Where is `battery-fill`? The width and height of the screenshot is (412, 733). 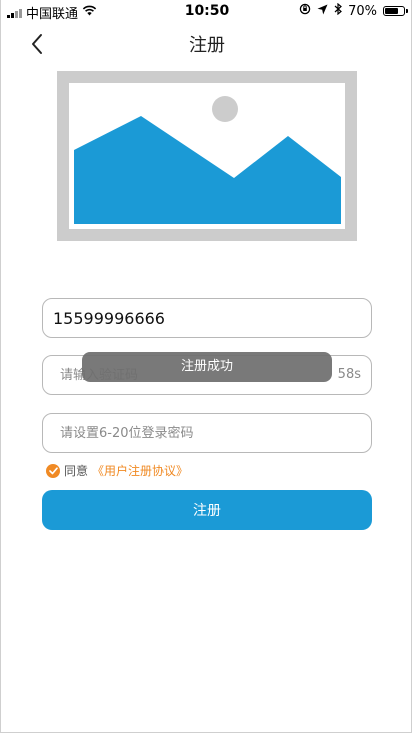
battery-fill is located at coordinates (391, 11).